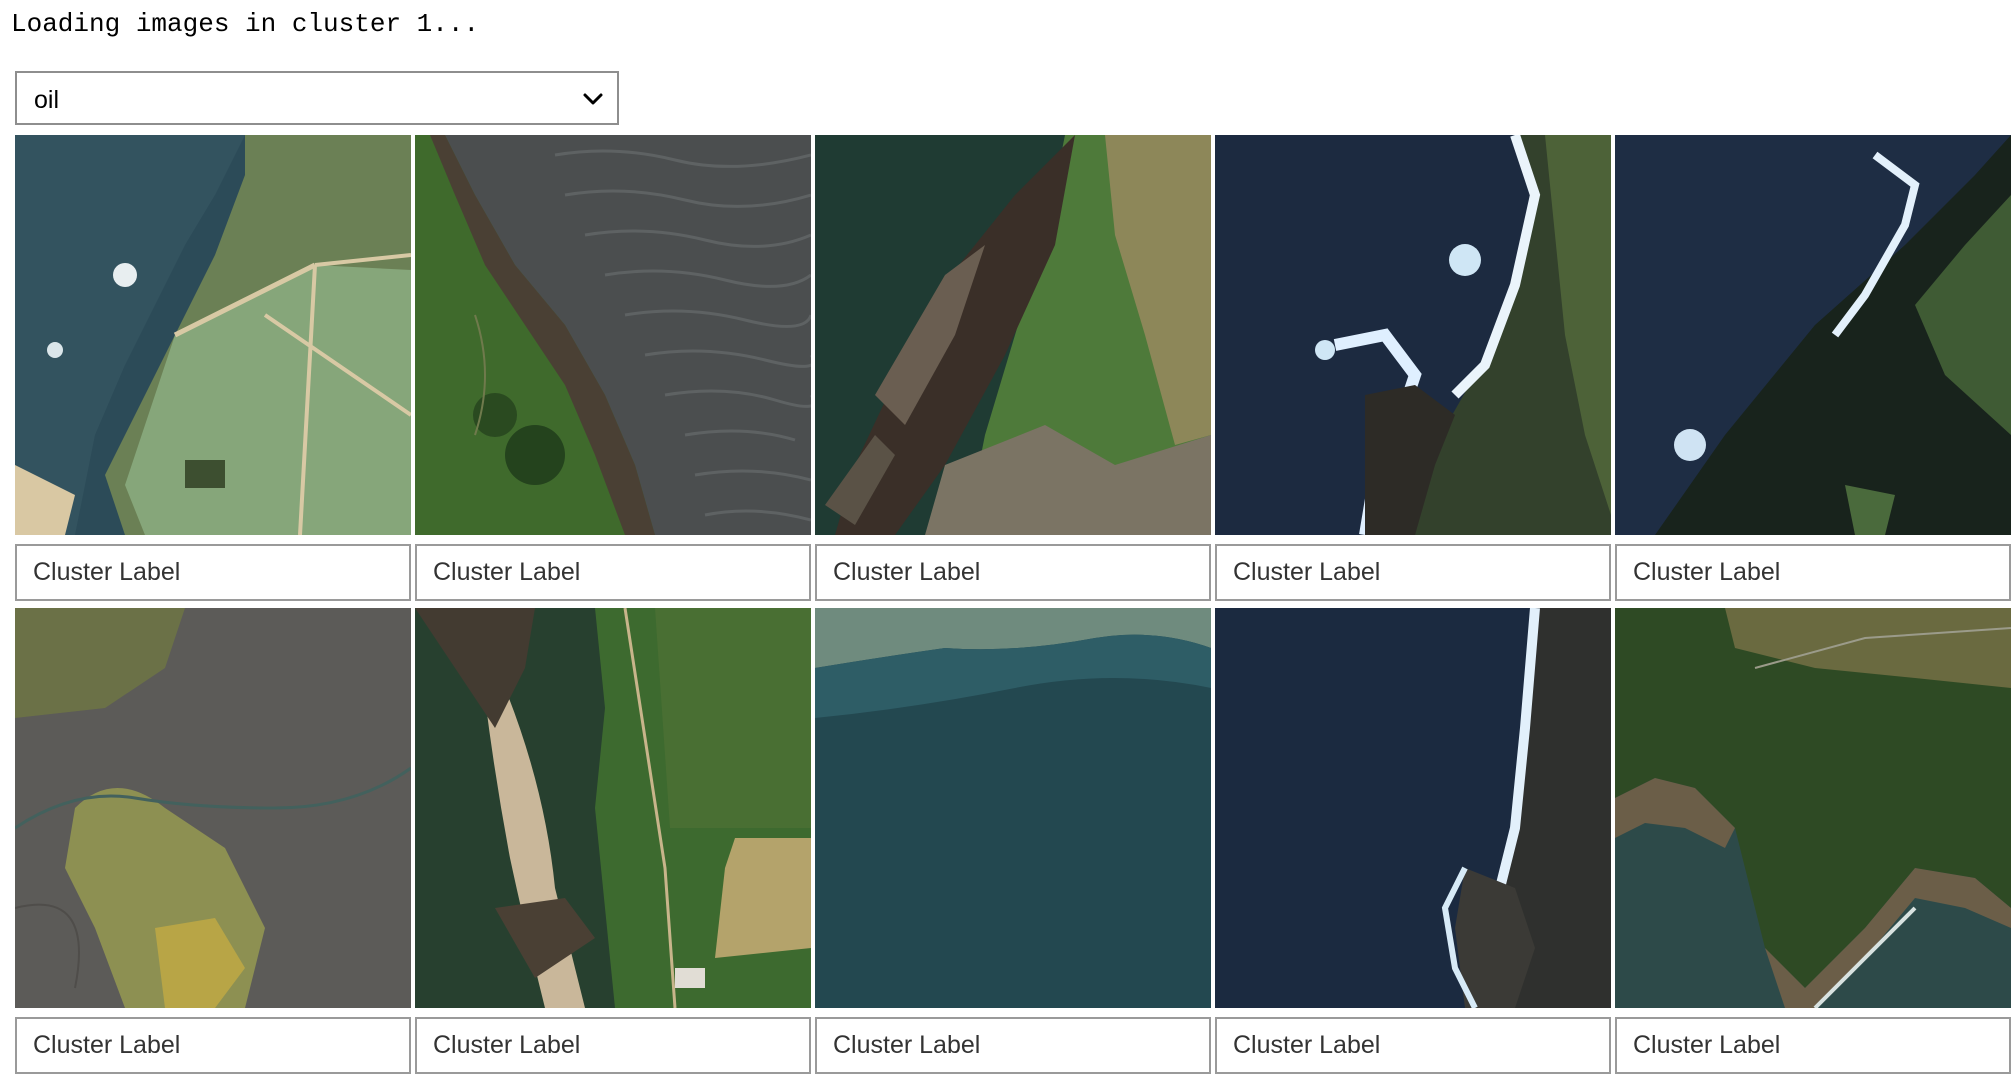  What do you see at coordinates (593, 99) in the screenshot?
I see `chevron-down-icon` at bounding box center [593, 99].